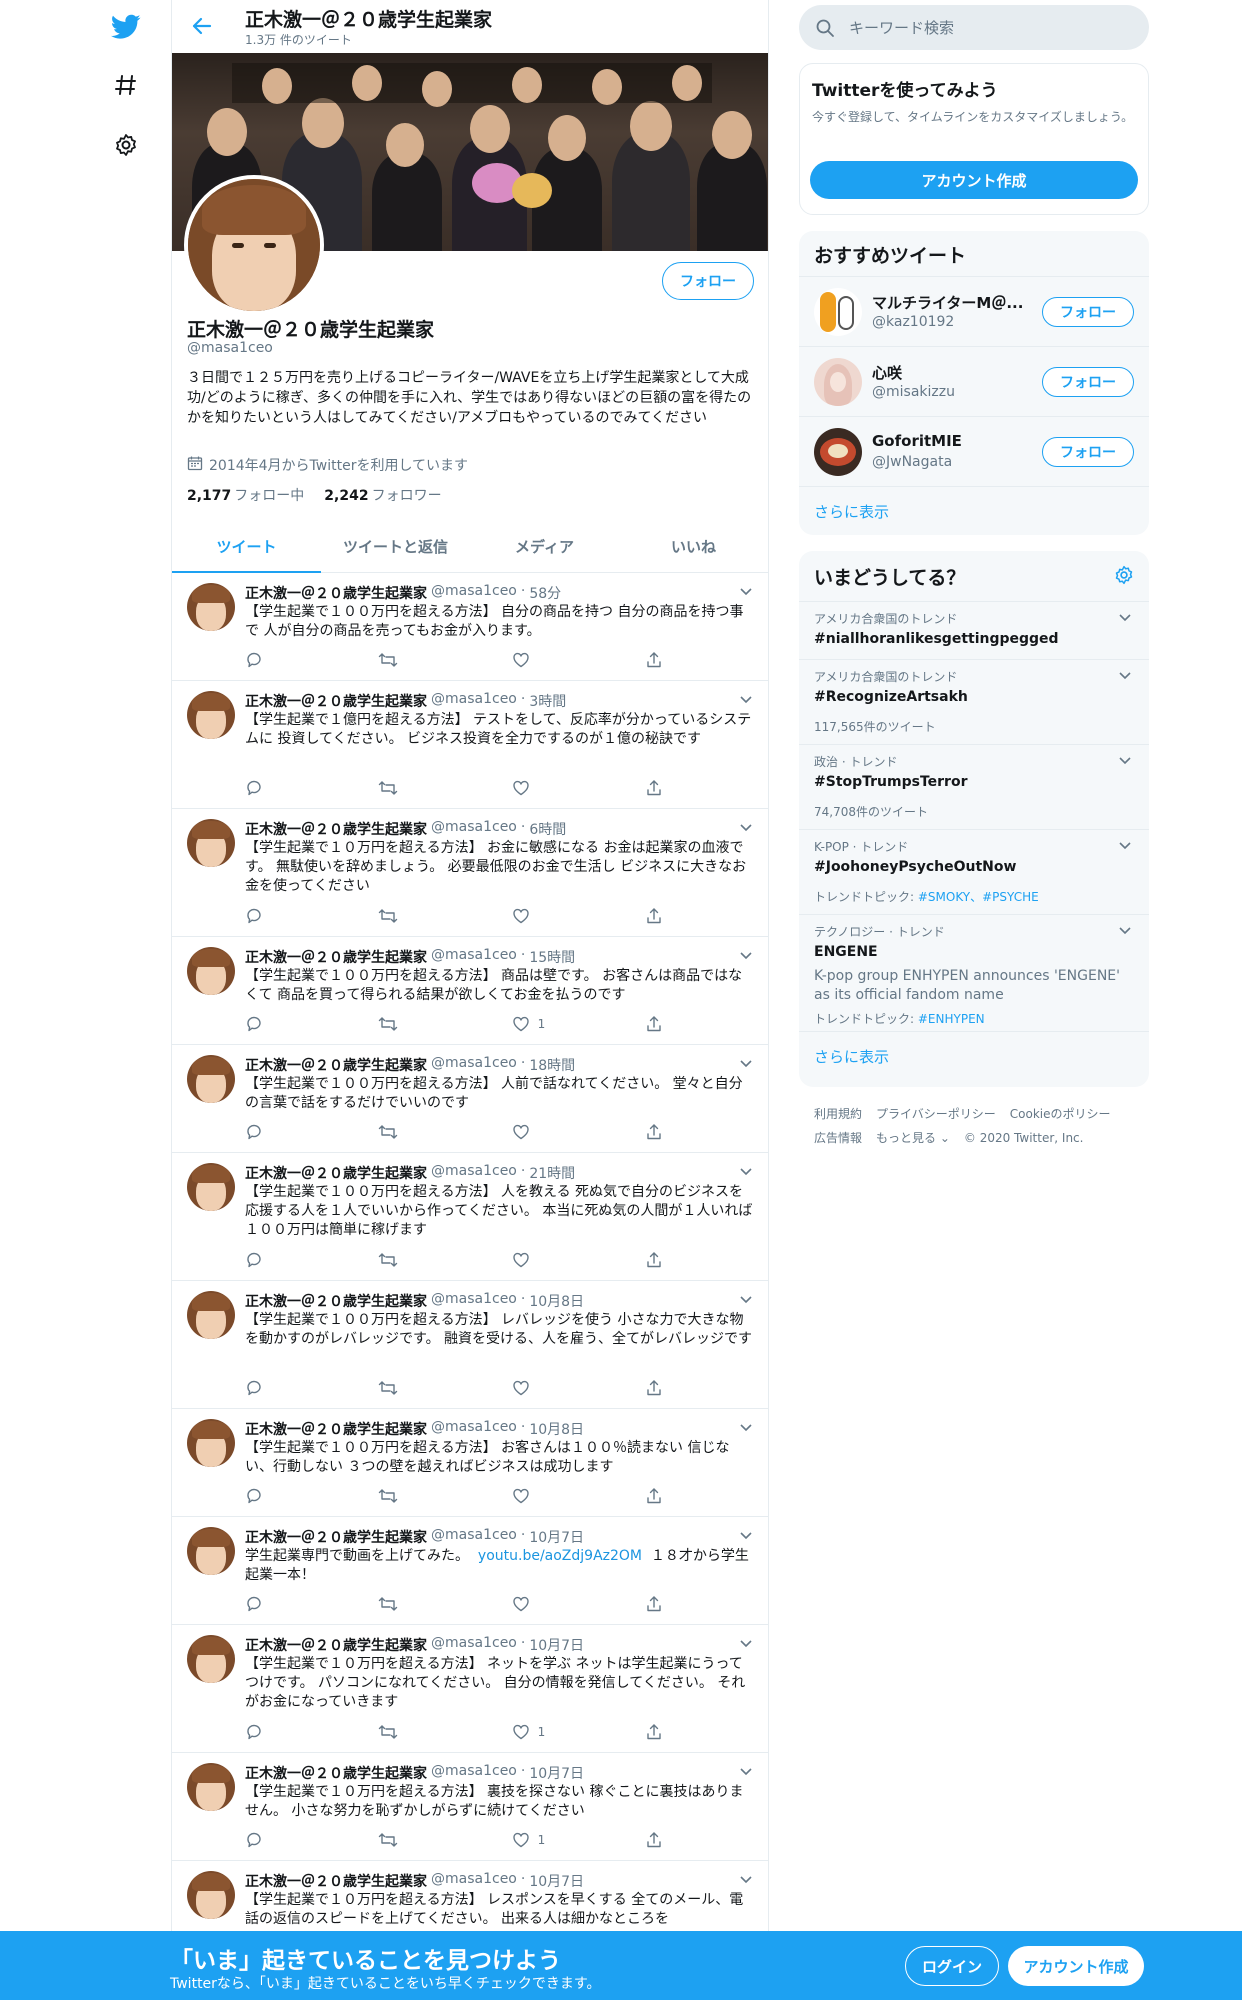 The image size is (1242, 2000). What do you see at coordinates (838, 1138) in the screenshot?
I see `ads-link: 広告情報` at bounding box center [838, 1138].